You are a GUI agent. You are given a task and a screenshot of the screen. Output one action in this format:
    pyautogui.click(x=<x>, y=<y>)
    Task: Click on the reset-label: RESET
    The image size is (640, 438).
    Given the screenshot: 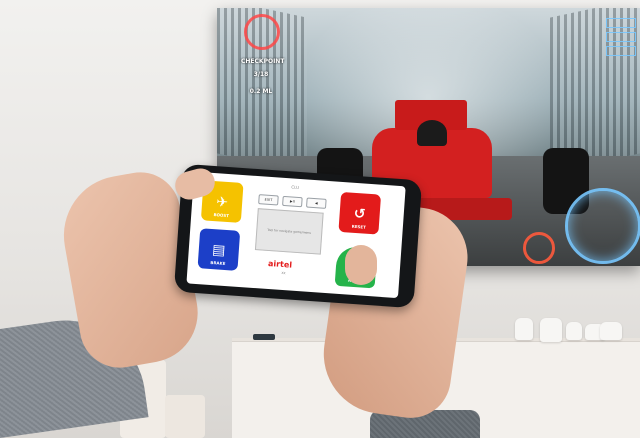 What is the action you would take?
    pyautogui.click(x=359, y=226)
    